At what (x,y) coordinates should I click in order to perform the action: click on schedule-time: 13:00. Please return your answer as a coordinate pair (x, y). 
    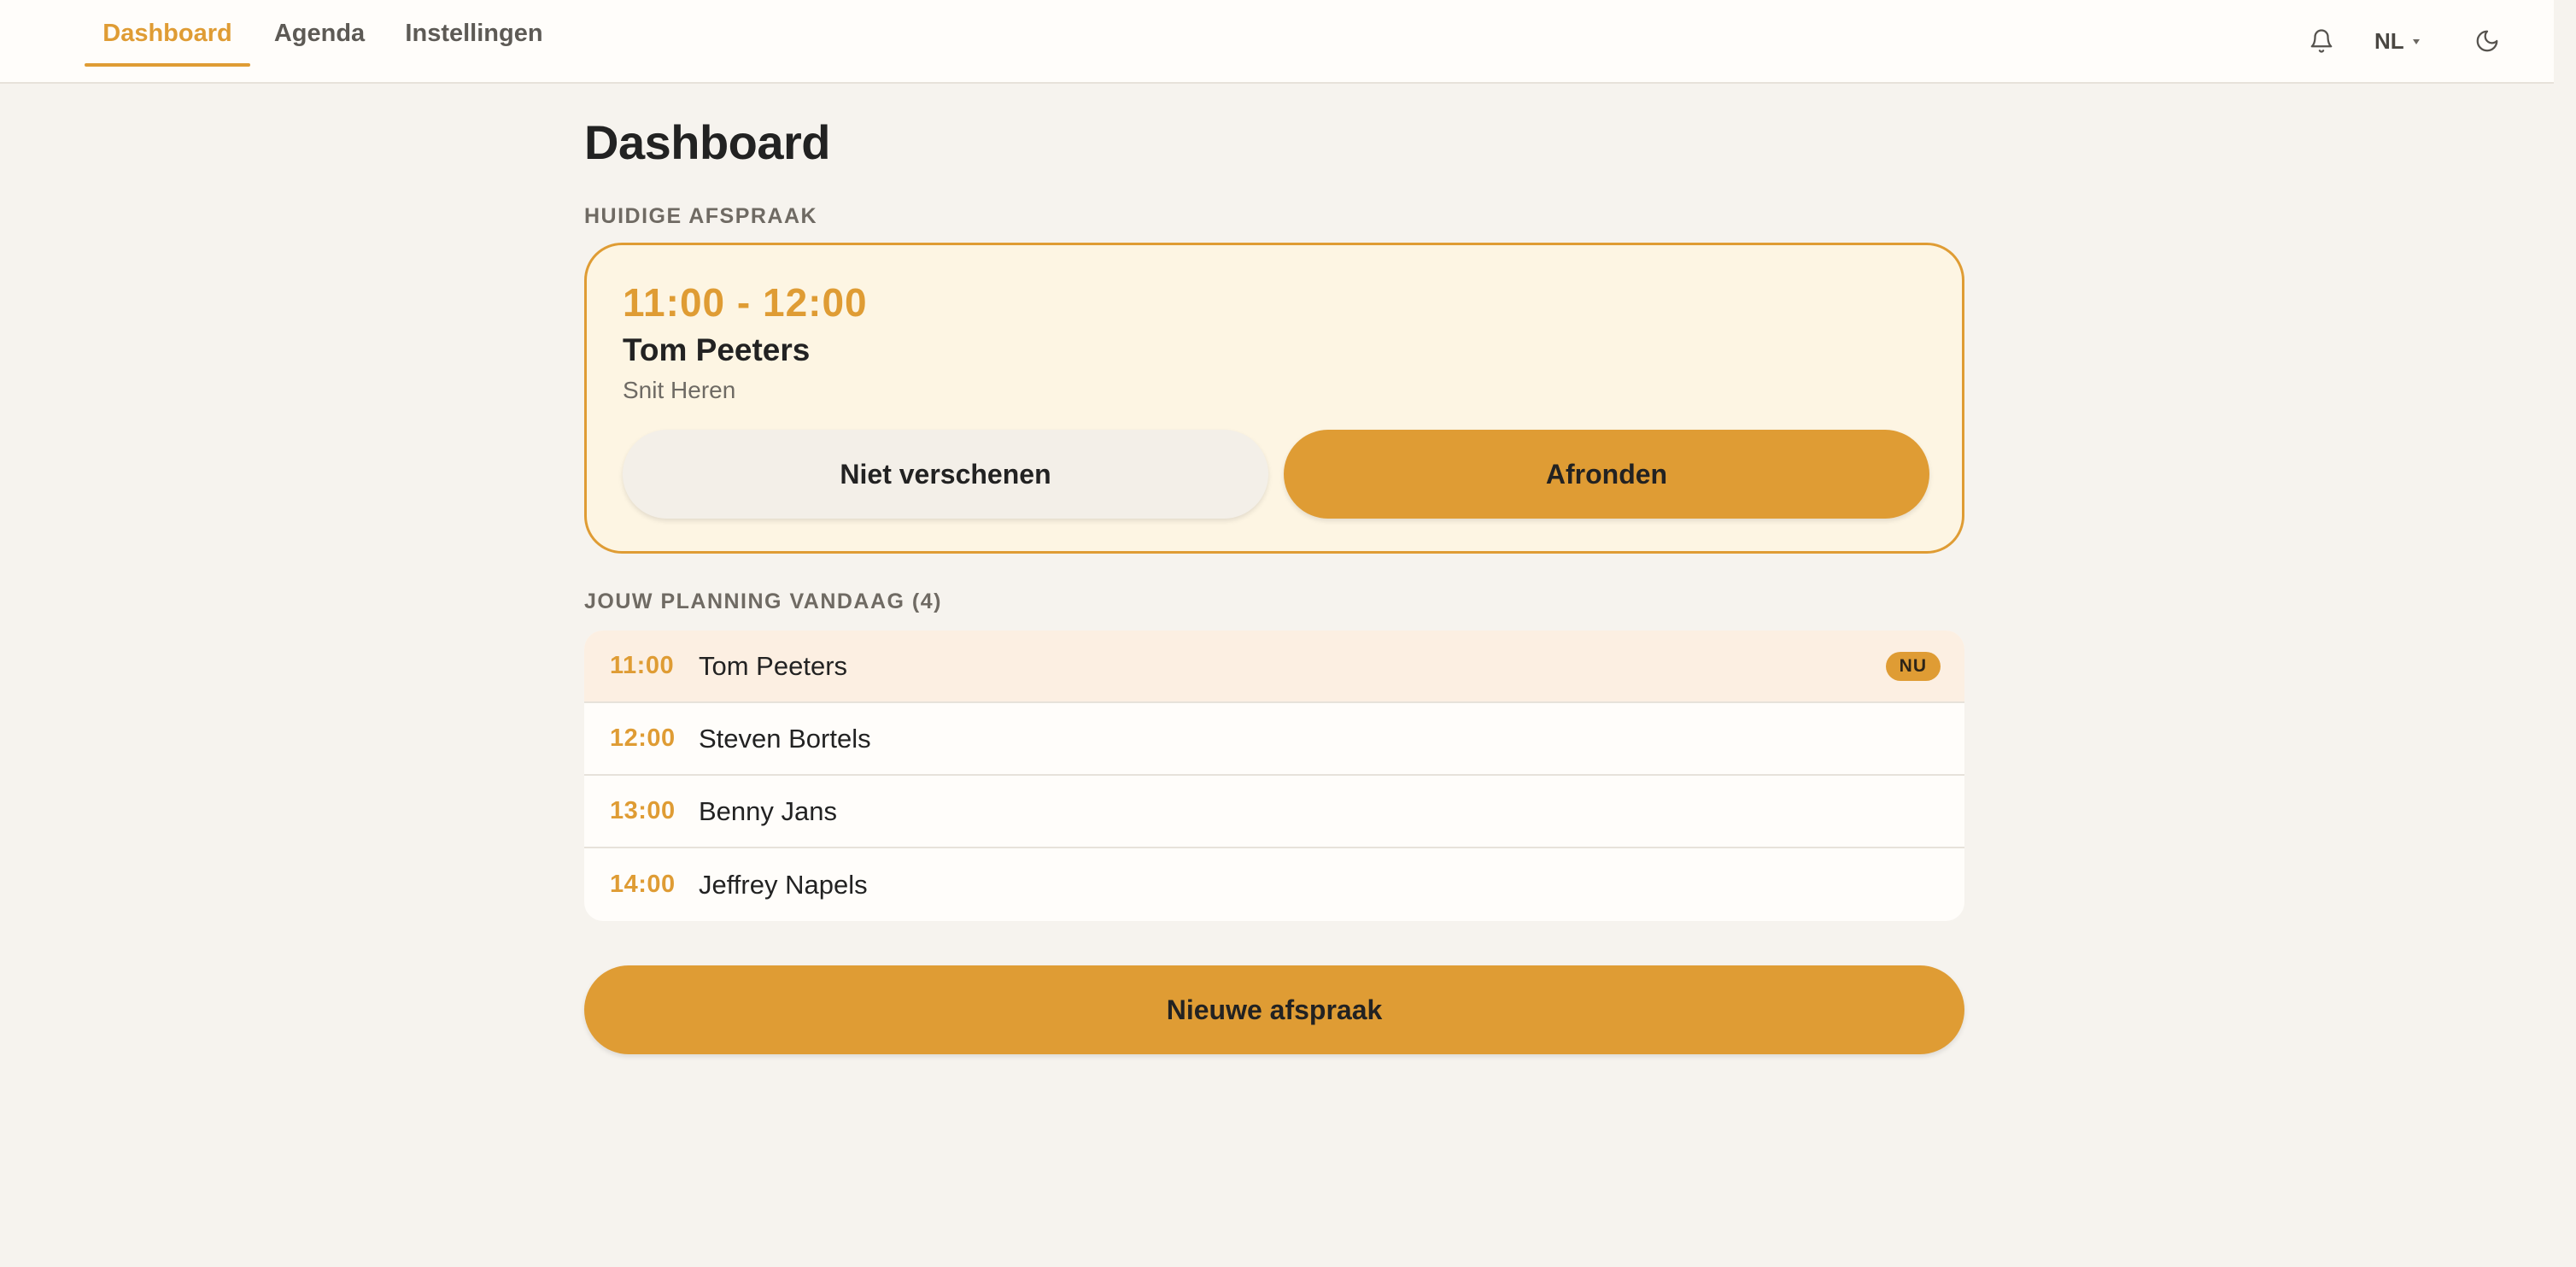
    Looking at the image, I should click on (643, 810).